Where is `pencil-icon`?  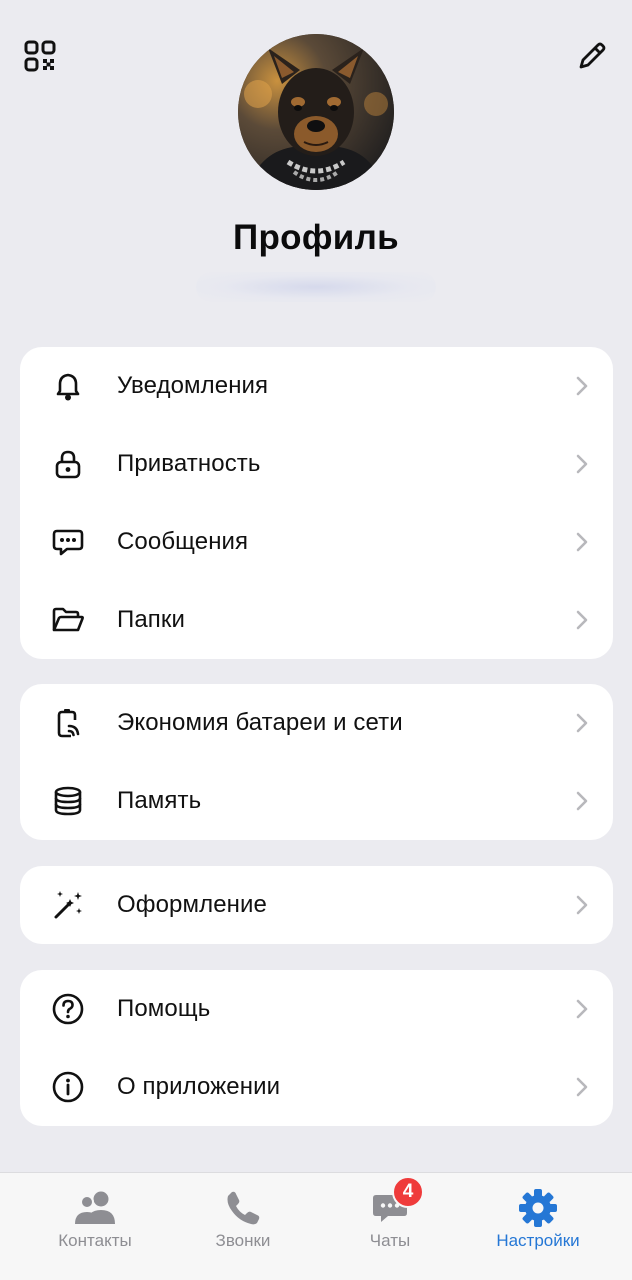
pencil-icon is located at coordinates (592, 55).